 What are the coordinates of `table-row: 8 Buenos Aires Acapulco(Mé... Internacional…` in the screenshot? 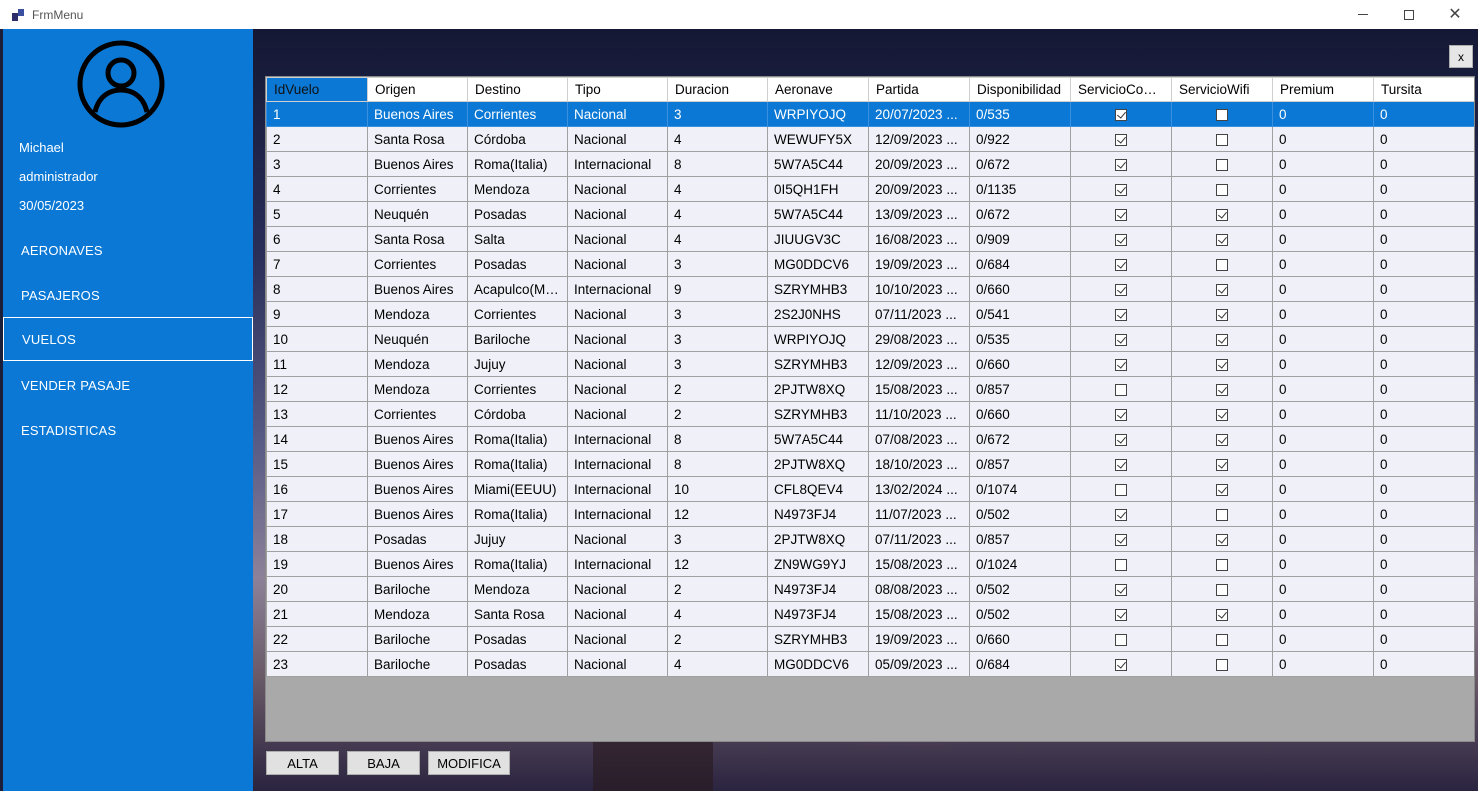 It's located at (870, 289).